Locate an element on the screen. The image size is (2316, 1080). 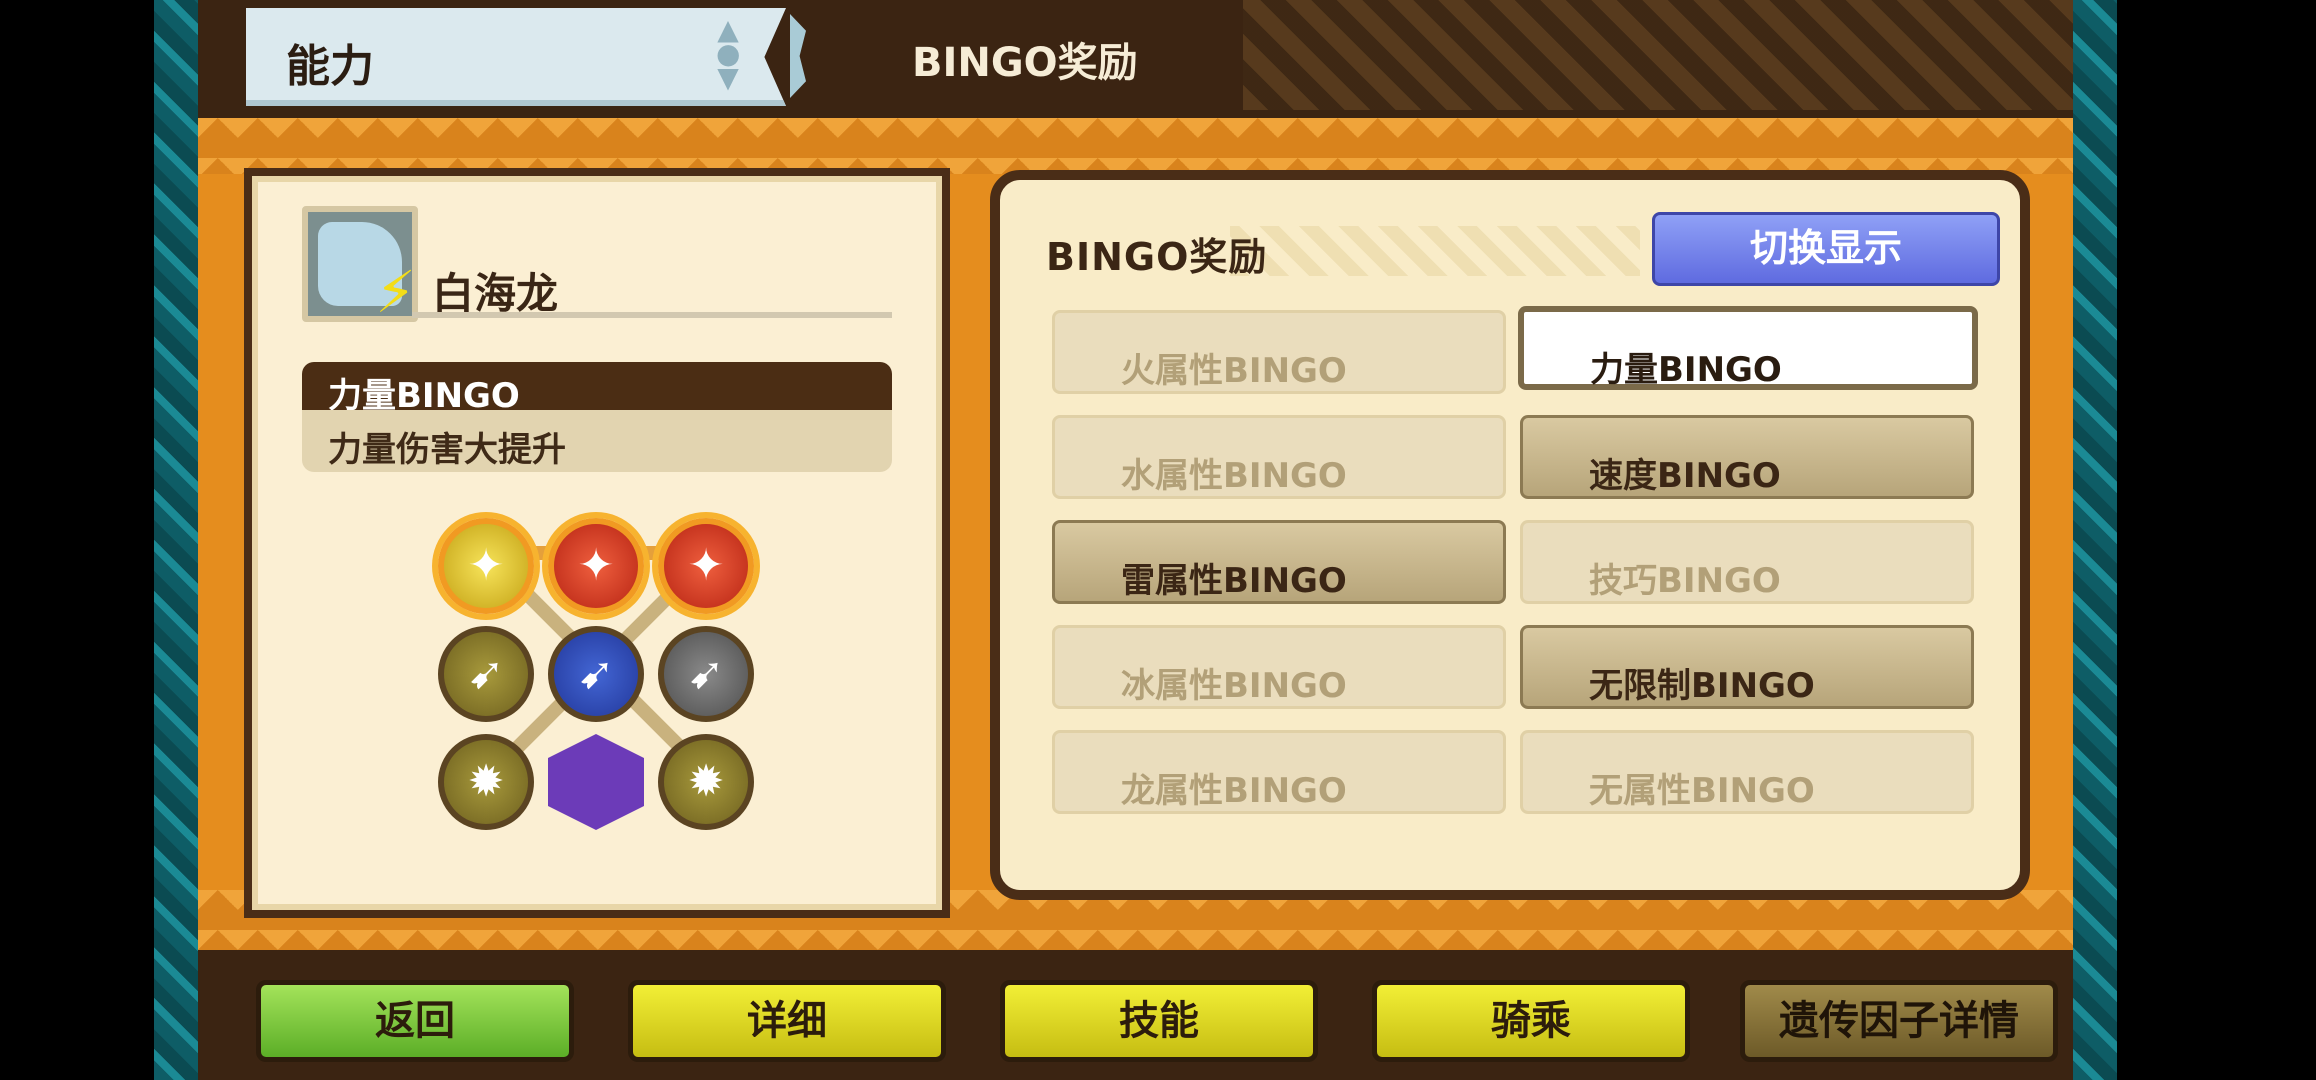
option-dragon-bingo: 龙属性BINGO is located at coordinates (1279, 772).